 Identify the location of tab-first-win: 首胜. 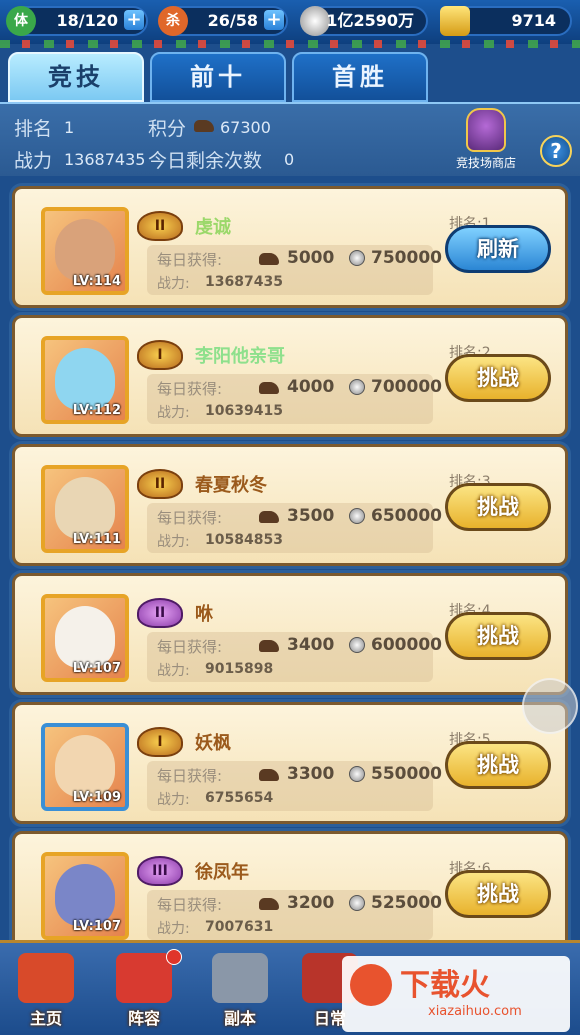
(360, 77).